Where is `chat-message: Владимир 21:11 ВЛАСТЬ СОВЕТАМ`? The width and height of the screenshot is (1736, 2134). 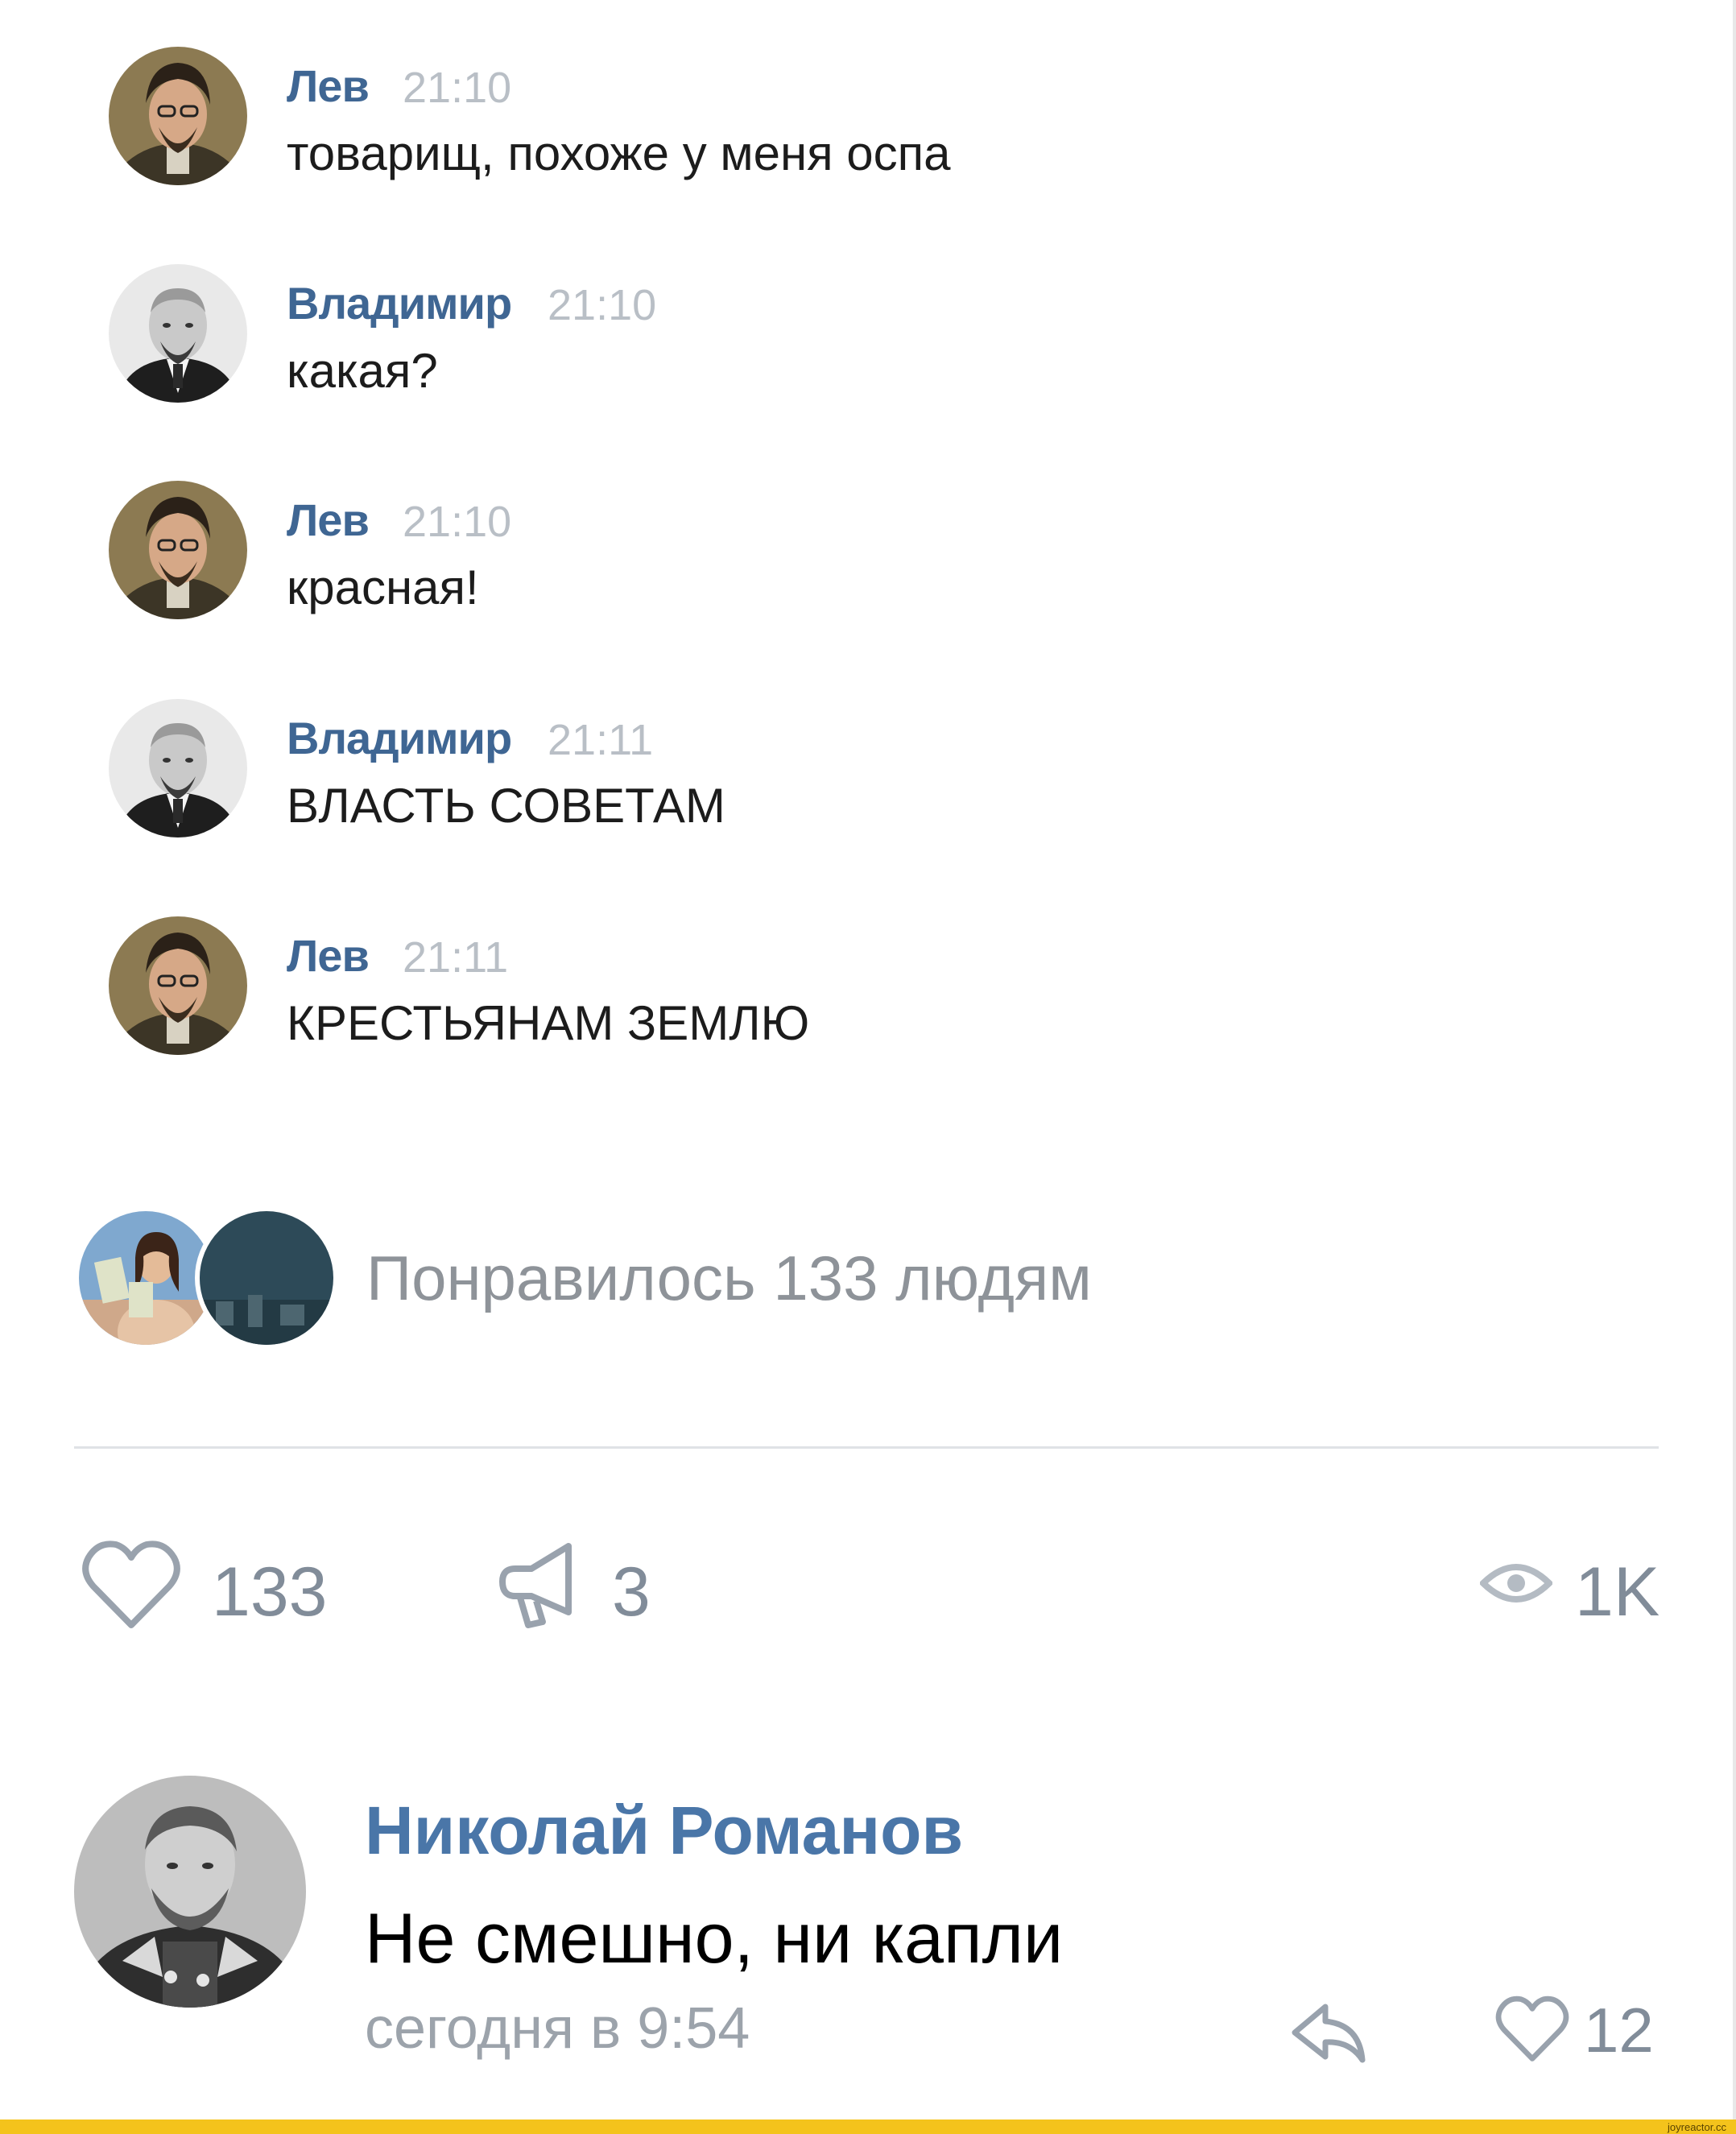 chat-message: Владимир 21:11 ВЛАСТЬ СОВЕТАМ is located at coordinates (604, 779).